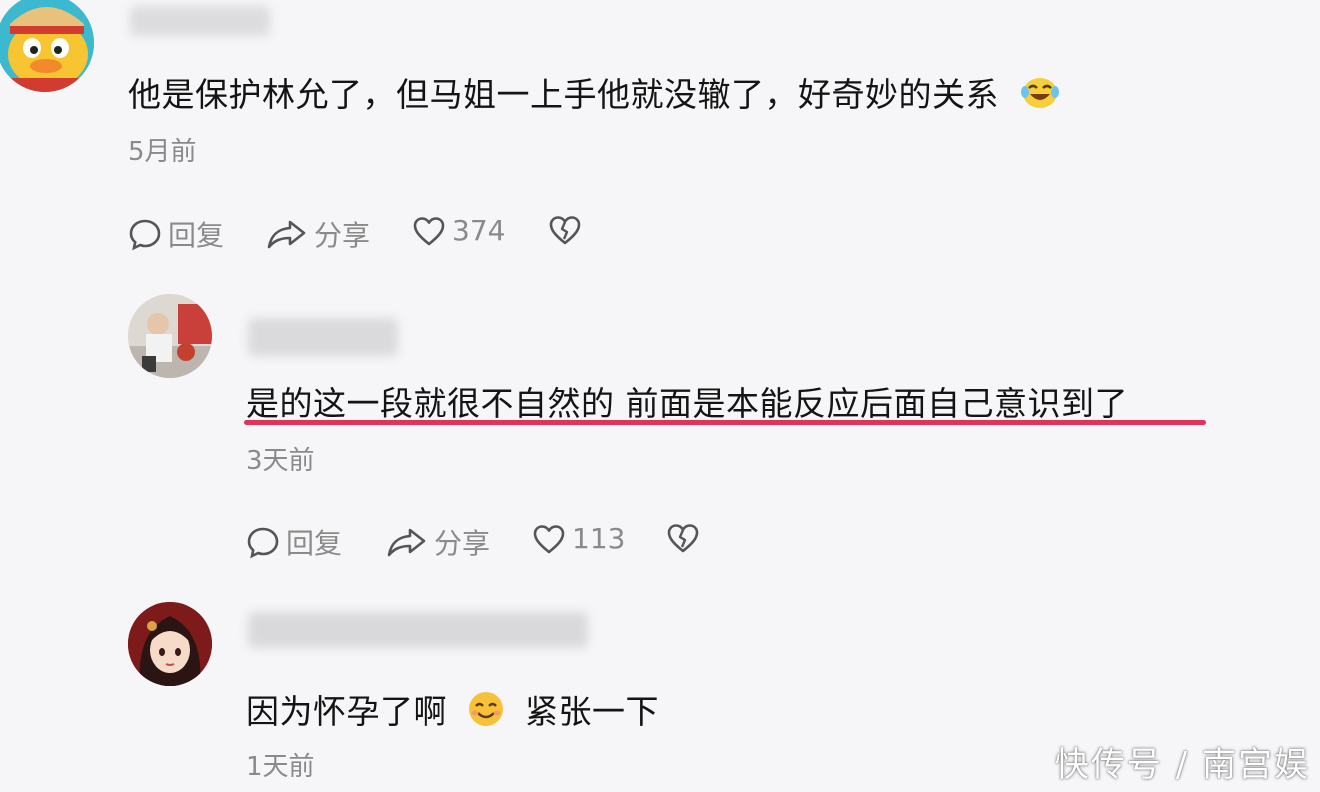 The width and height of the screenshot is (1320, 792). What do you see at coordinates (280, 767) in the screenshot?
I see `comment-time: 1天前` at bounding box center [280, 767].